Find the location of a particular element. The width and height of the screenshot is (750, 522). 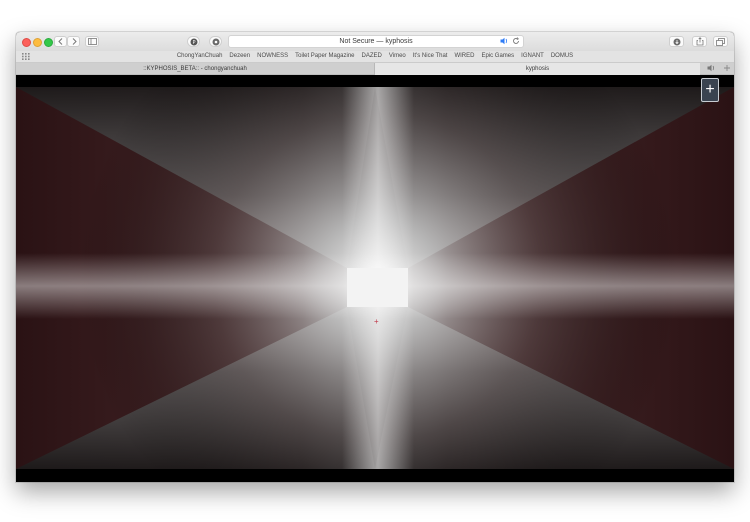

bookmark-link: DAZED is located at coordinates (372, 56).